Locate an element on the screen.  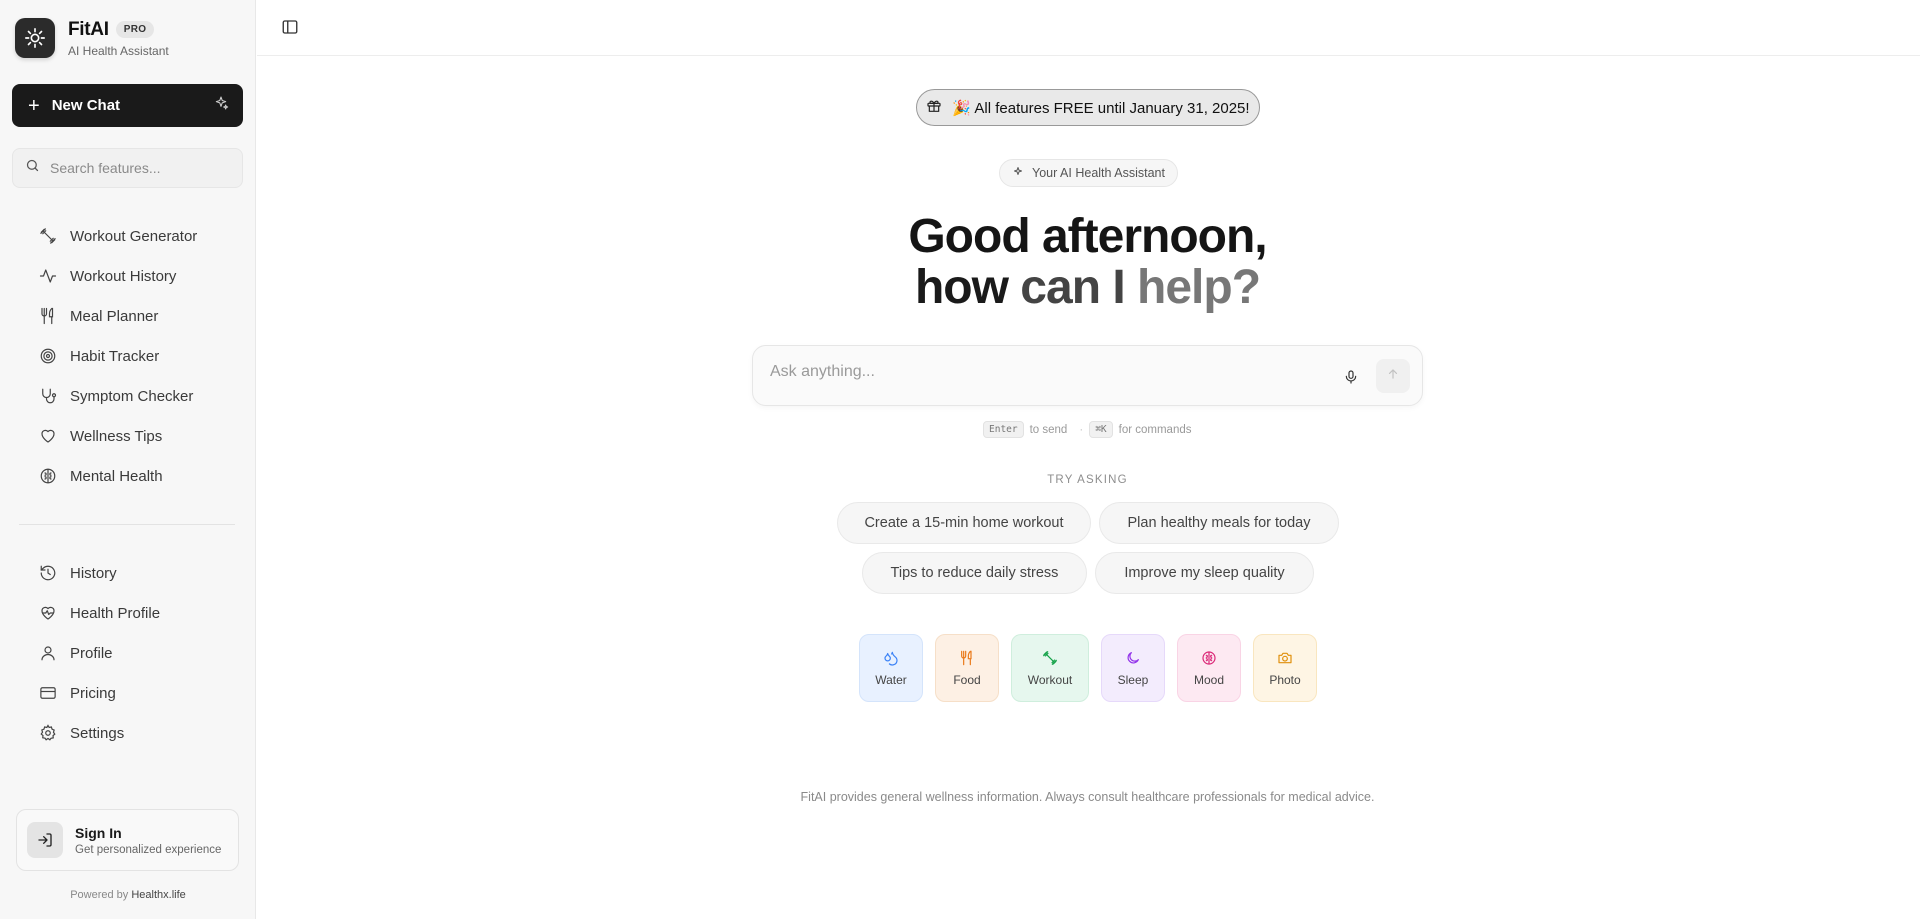
sidebar-item-label: History is located at coordinates (93, 573).